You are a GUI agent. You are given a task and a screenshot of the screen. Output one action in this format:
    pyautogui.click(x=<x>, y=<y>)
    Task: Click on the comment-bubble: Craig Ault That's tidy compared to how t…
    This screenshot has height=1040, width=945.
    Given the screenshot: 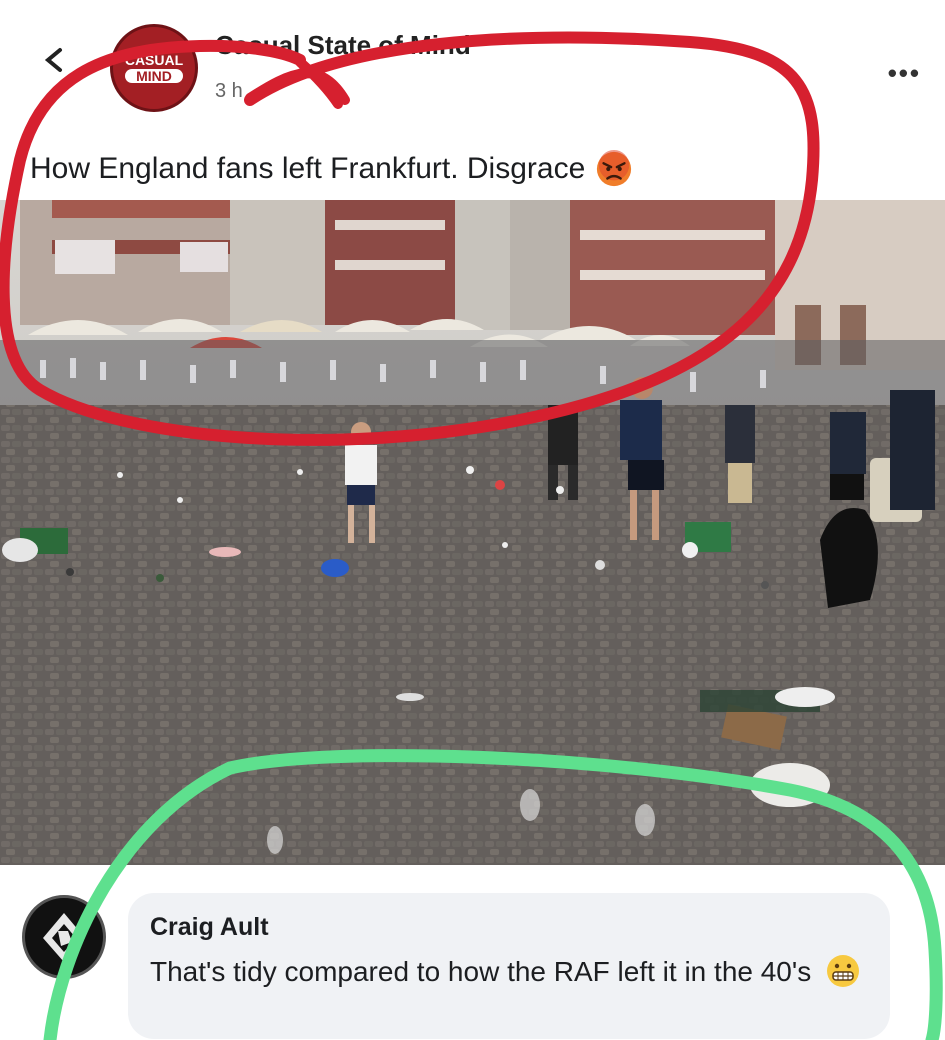 What is the action you would take?
    pyautogui.click(x=509, y=966)
    